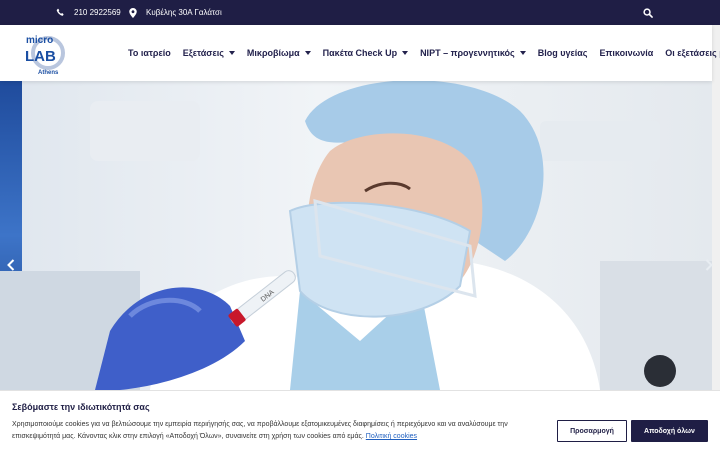  I want to click on nav-item-blog: Blog υγείας, so click(563, 53).